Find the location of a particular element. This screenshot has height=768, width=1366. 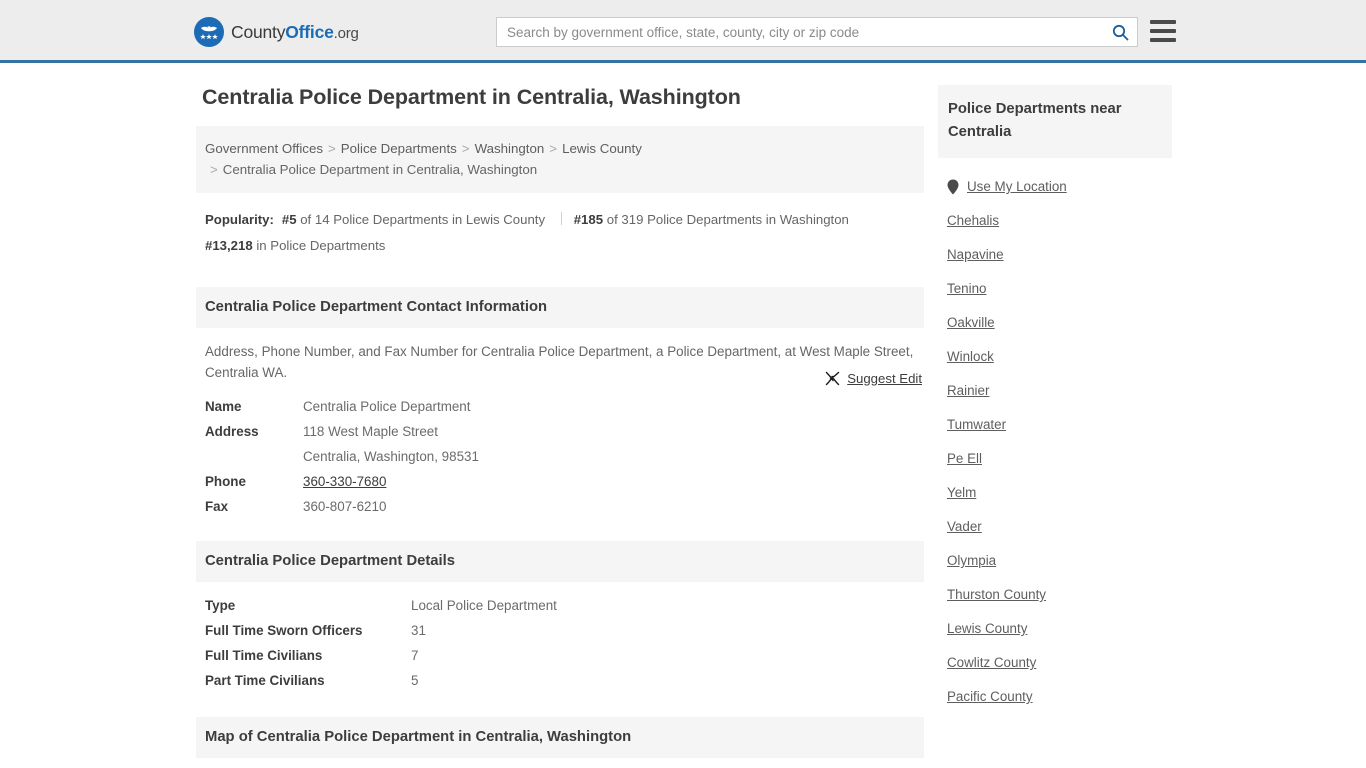

table-row: Name Centralia Police Department is located at coordinates (560, 406).